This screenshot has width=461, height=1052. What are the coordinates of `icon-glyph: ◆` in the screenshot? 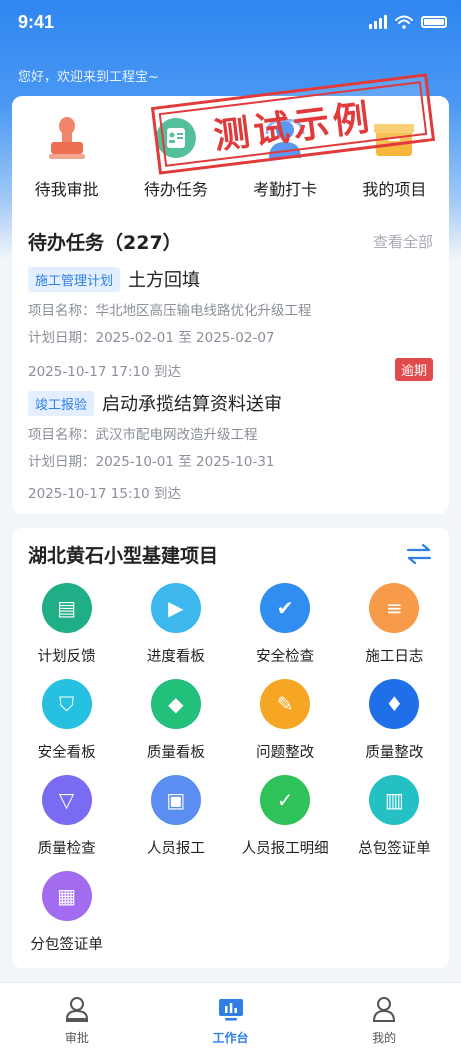 It's located at (176, 704).